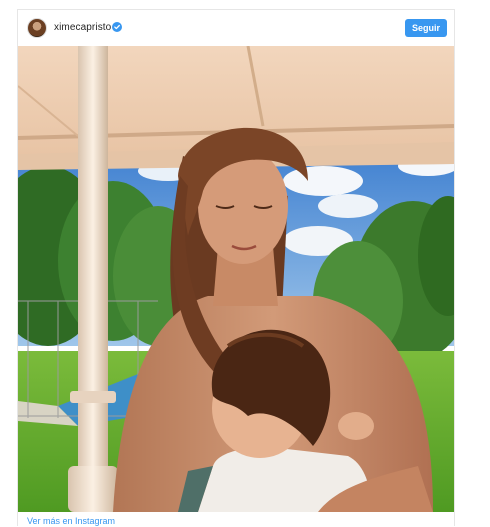  What do you see at coordinates (82, 27) in the screenshot?
I see `username-link: ximecapristo` at bounding box center [82, 27].